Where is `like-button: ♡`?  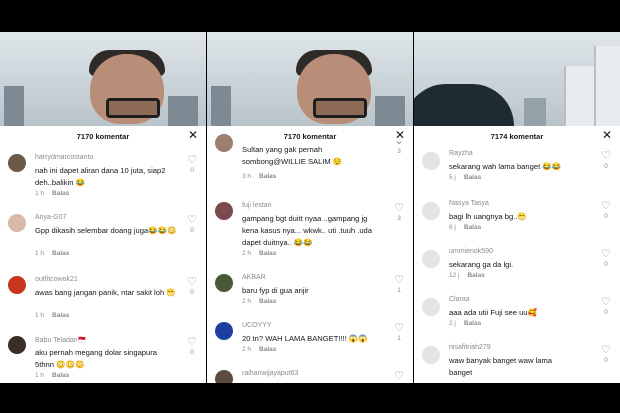 like-button: ♡ is located at coordinates (399, 376).